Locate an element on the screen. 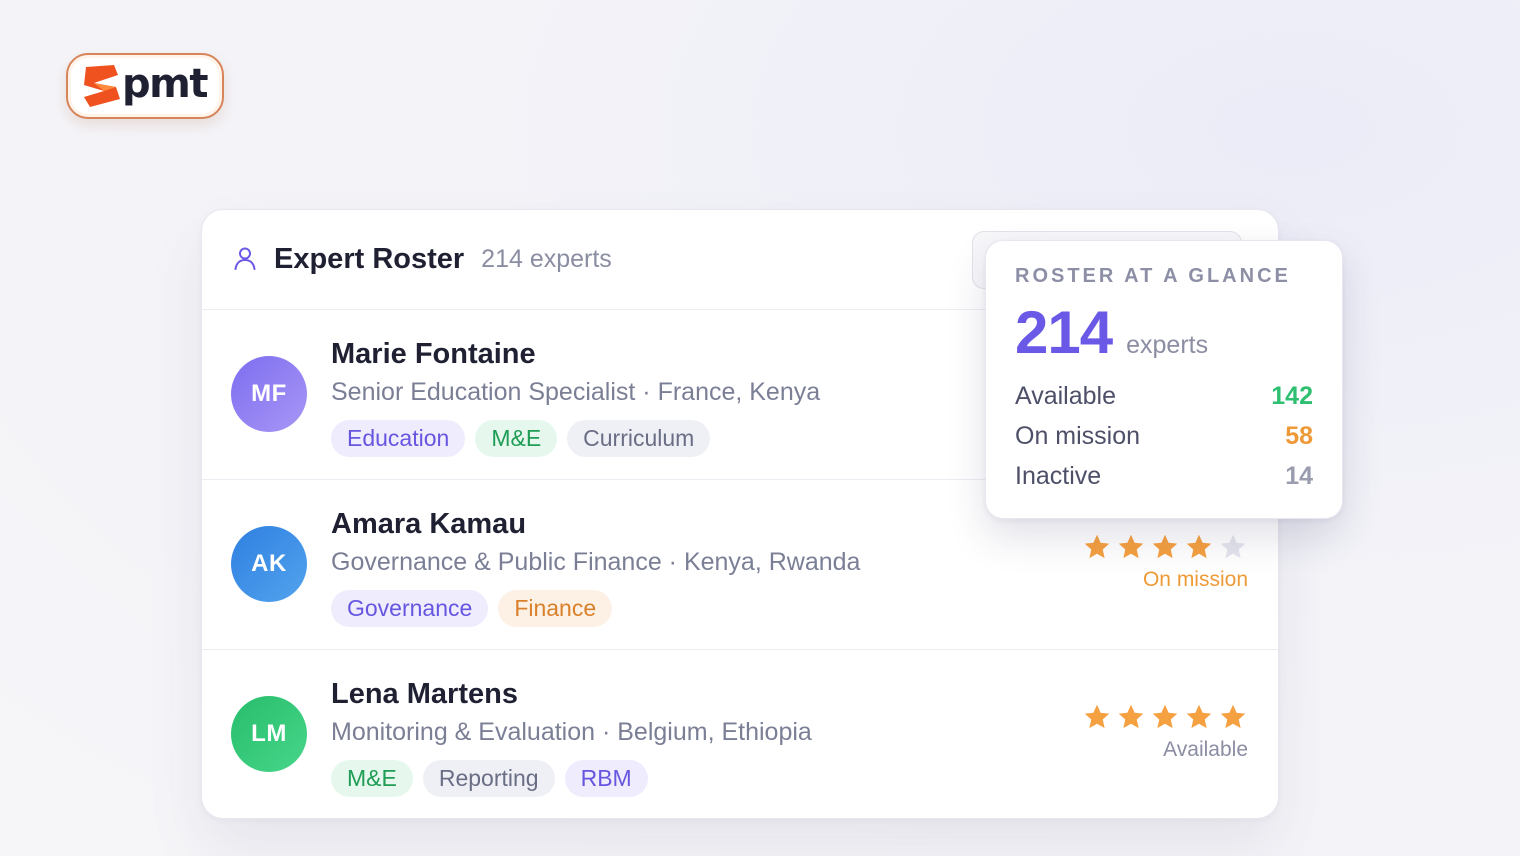 The image size is (1520, 856). tag: Reporting is located at coordinates (488, 778).